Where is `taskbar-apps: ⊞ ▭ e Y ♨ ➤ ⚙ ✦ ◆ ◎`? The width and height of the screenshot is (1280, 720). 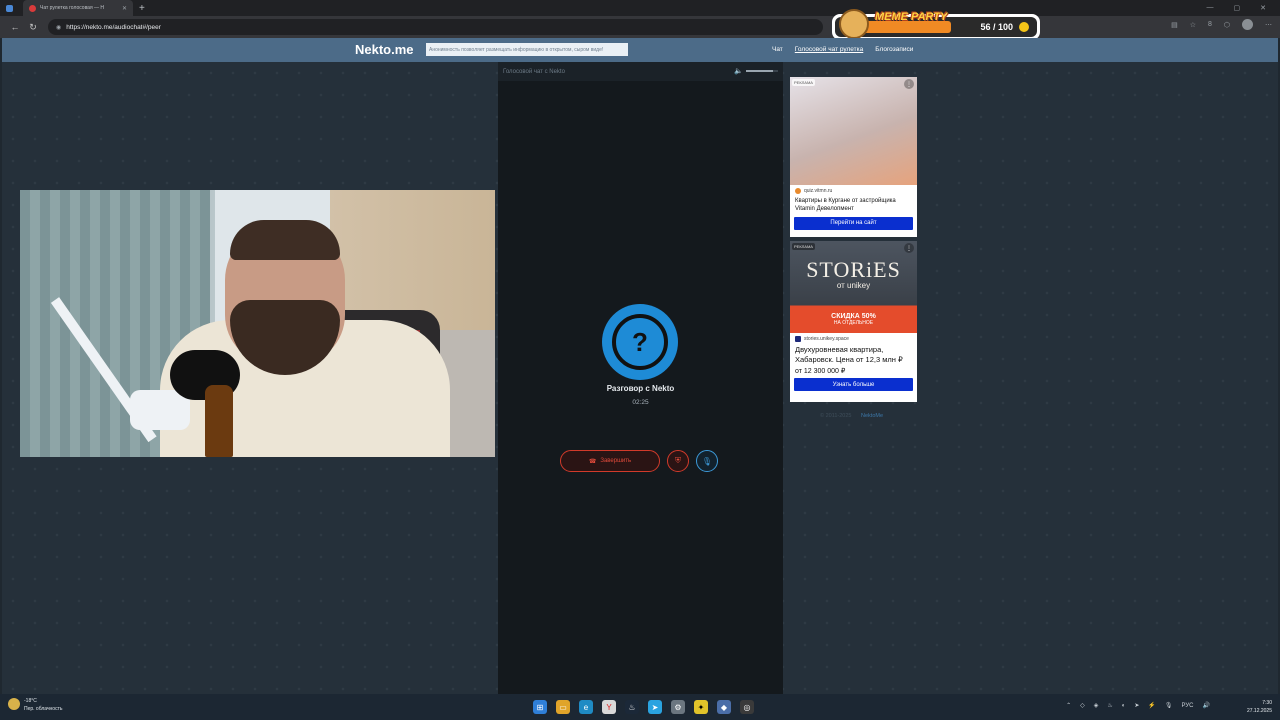 taskbar-apps: ⊞ ▭ e Y ♨ ➤ ⚙ ✦ ◆ ◎ is located at coordinates (643, 707).